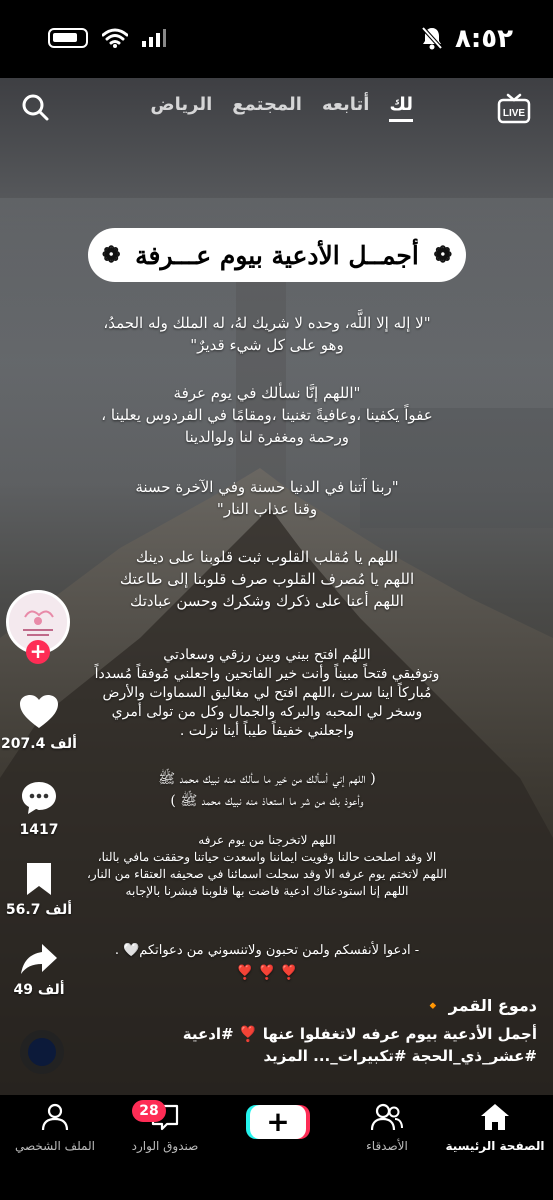  What do you see at coordinates (267, 437) in the screenshot?
I see `dua-line: ورحمة ومغفرة لنا ولوالدينا` at bounding box center [267, 437].